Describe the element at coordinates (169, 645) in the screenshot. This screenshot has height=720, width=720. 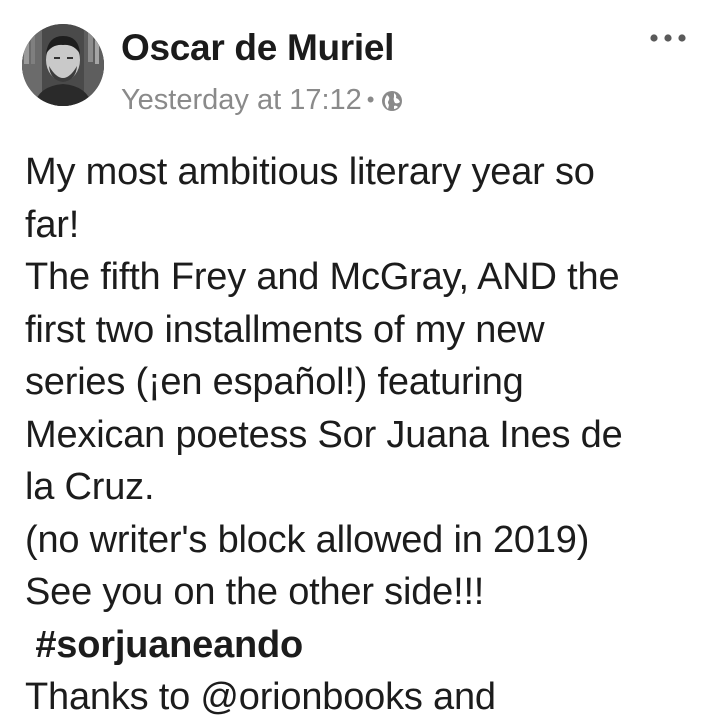
I see `hashtag-link: #sorjuaneando` at that location.